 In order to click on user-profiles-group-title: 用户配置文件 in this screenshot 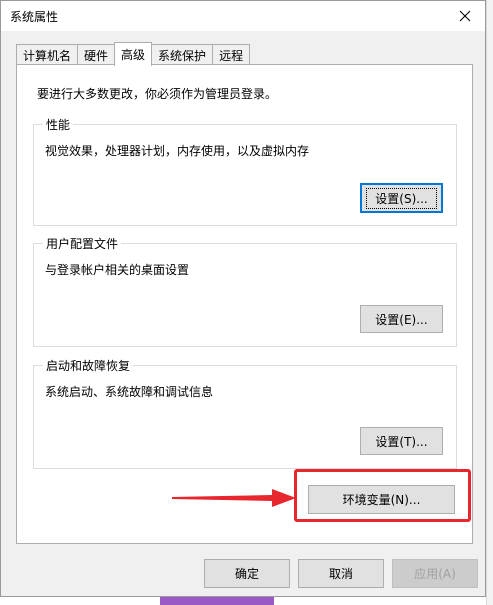, I will do `click(82, 243)`.